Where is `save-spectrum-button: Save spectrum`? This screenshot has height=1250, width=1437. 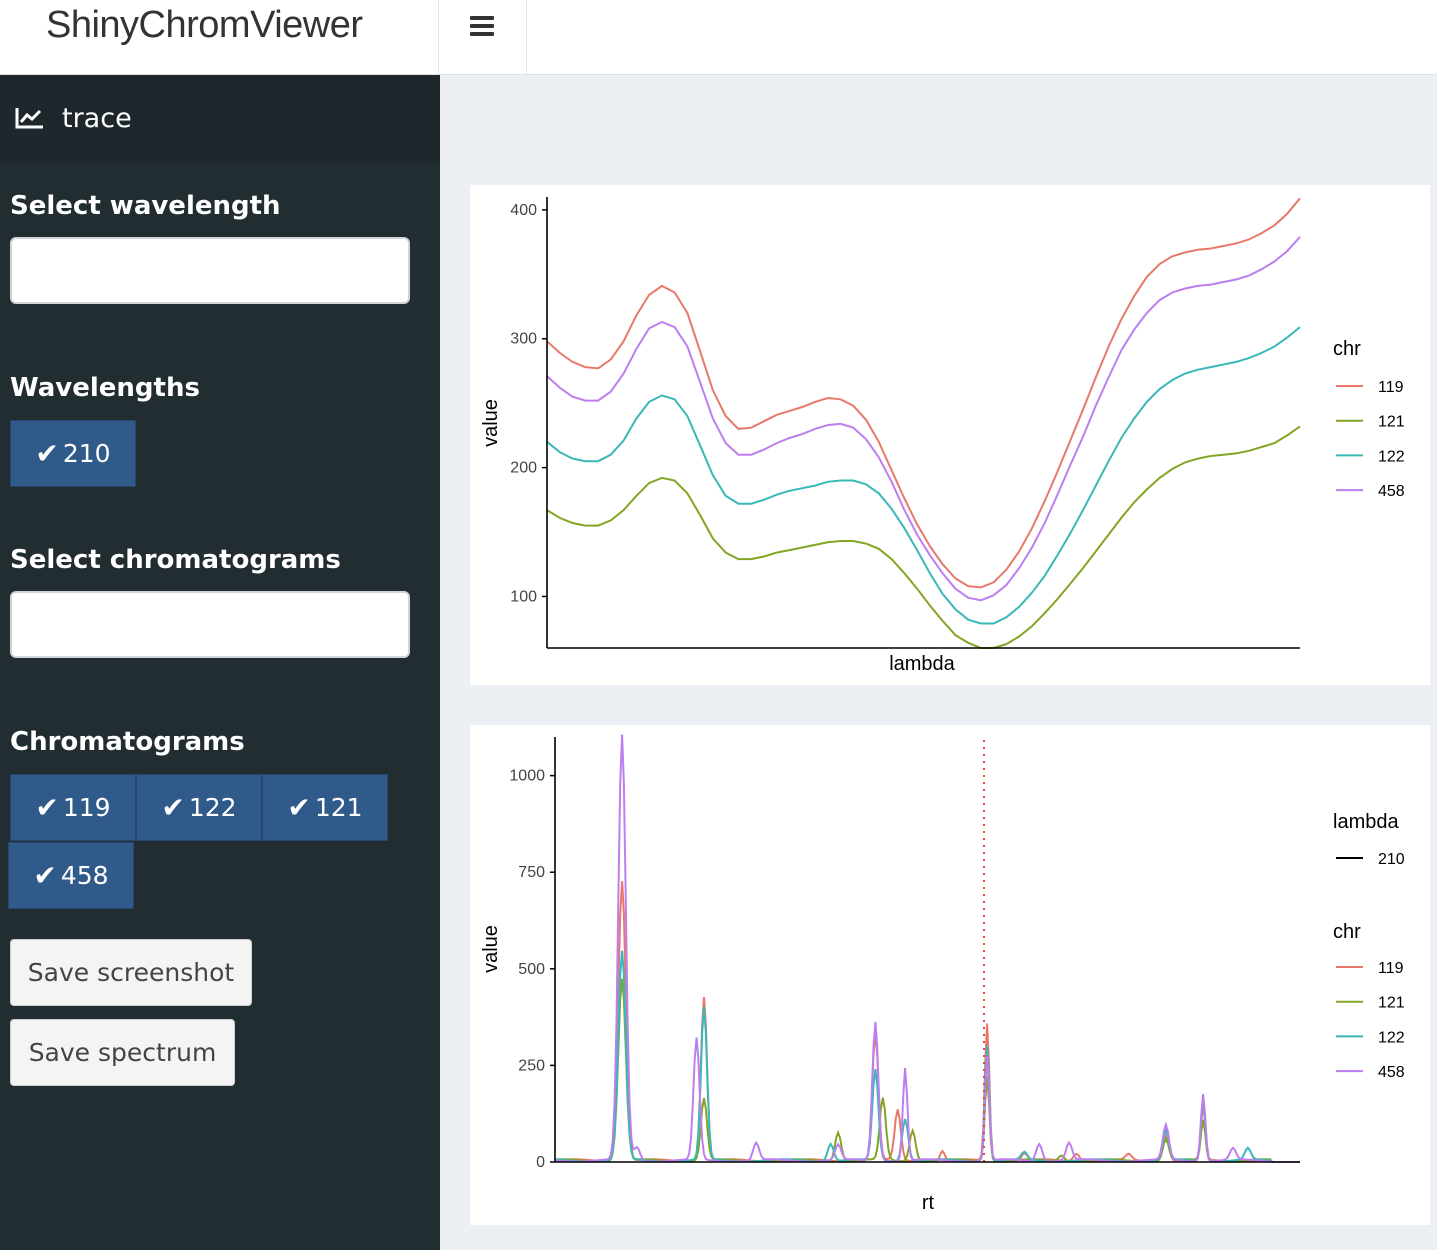 save-spectrum-button: Save spectrum is located at coordinates (122, 1052).